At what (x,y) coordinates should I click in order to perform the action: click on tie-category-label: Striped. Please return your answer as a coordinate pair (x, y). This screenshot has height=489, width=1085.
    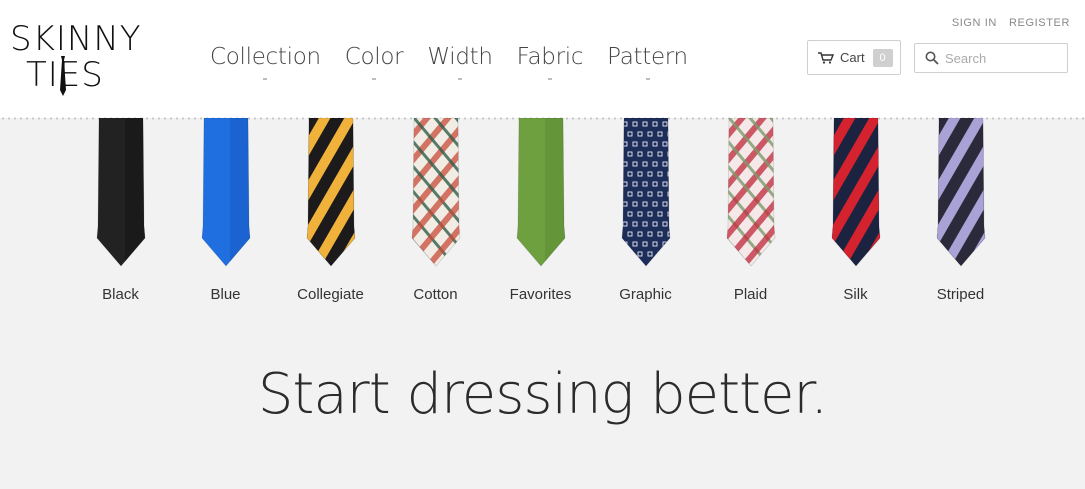
    Looking at the image, I should click on (960, 294).